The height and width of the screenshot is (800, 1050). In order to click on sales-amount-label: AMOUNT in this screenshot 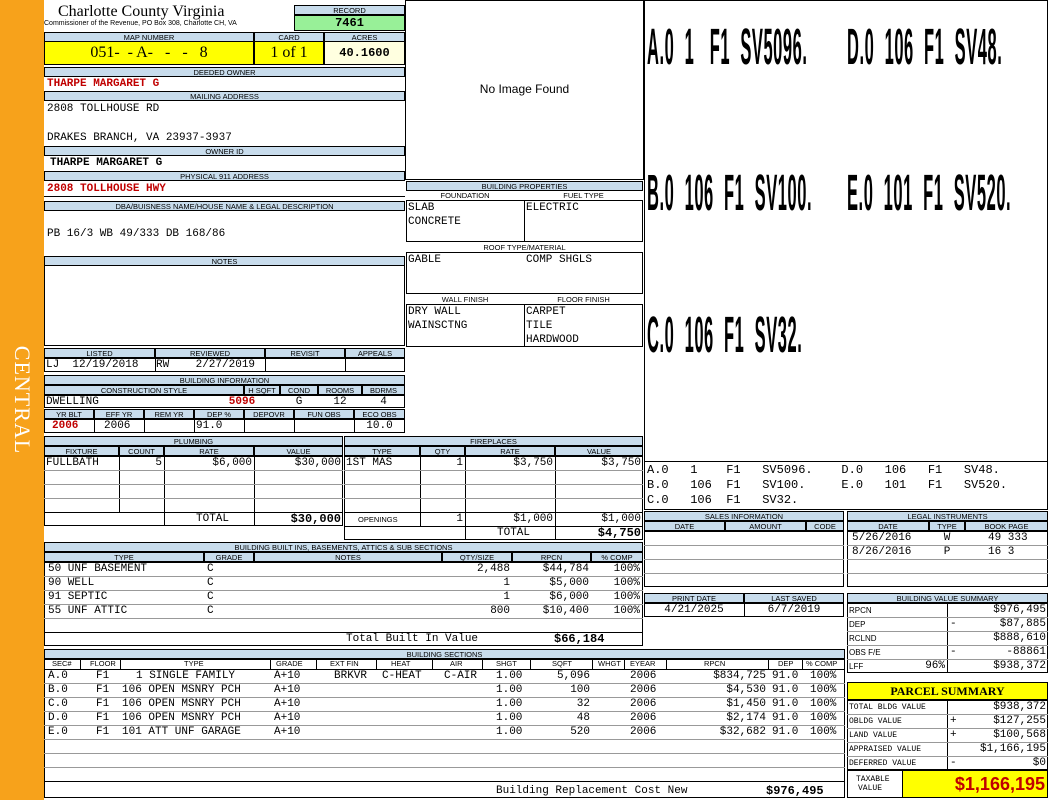, I will do `click(765, 526)`.